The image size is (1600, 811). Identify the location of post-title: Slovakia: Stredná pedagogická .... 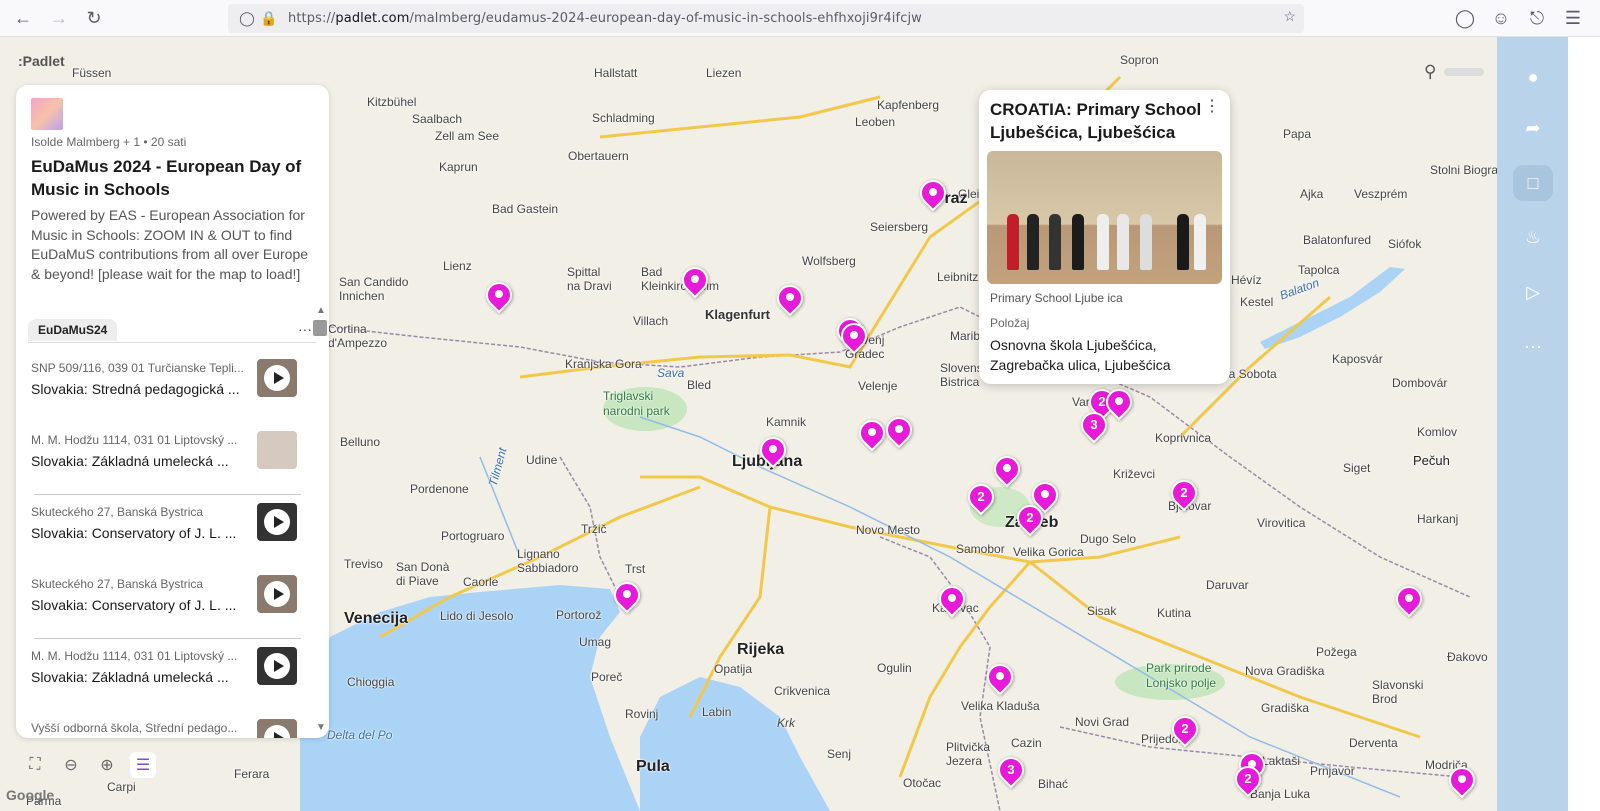
(135, 389).